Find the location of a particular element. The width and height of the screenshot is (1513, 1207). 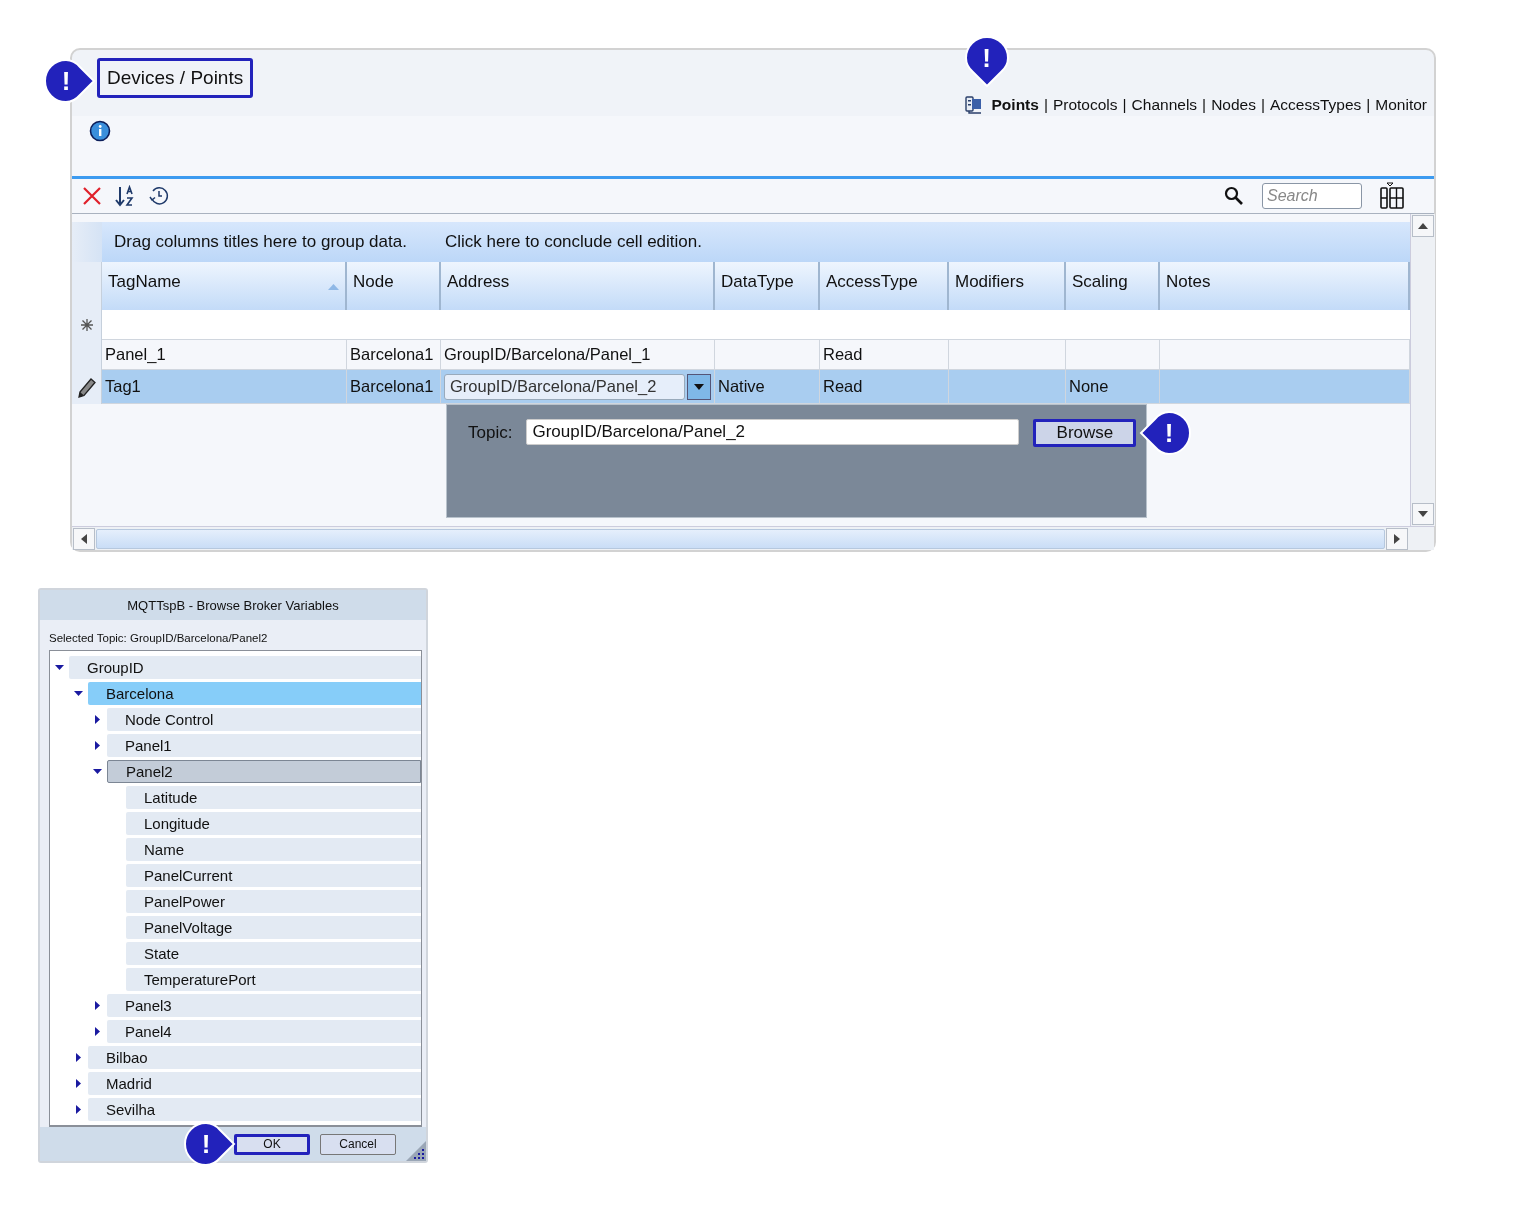

tree-item: PanelPower is located at coordinates (273, 901).